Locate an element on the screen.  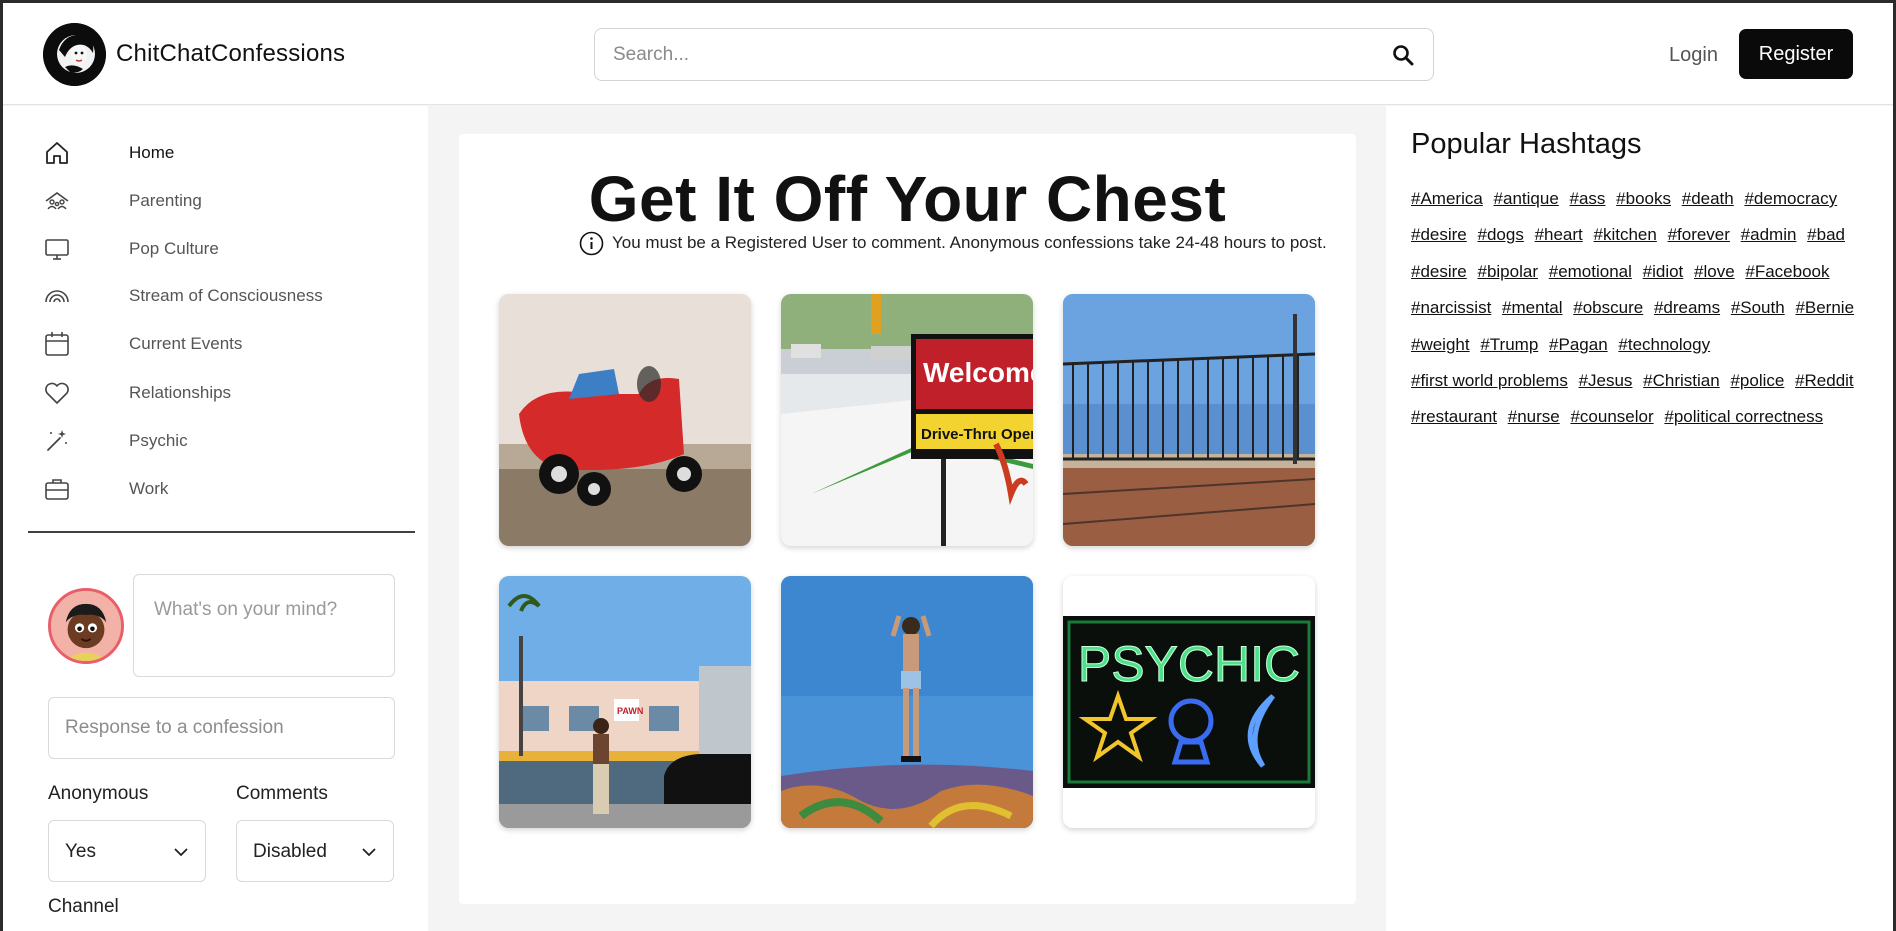
hashtag-link: #first world problems is located at coordinates (1489, 380).